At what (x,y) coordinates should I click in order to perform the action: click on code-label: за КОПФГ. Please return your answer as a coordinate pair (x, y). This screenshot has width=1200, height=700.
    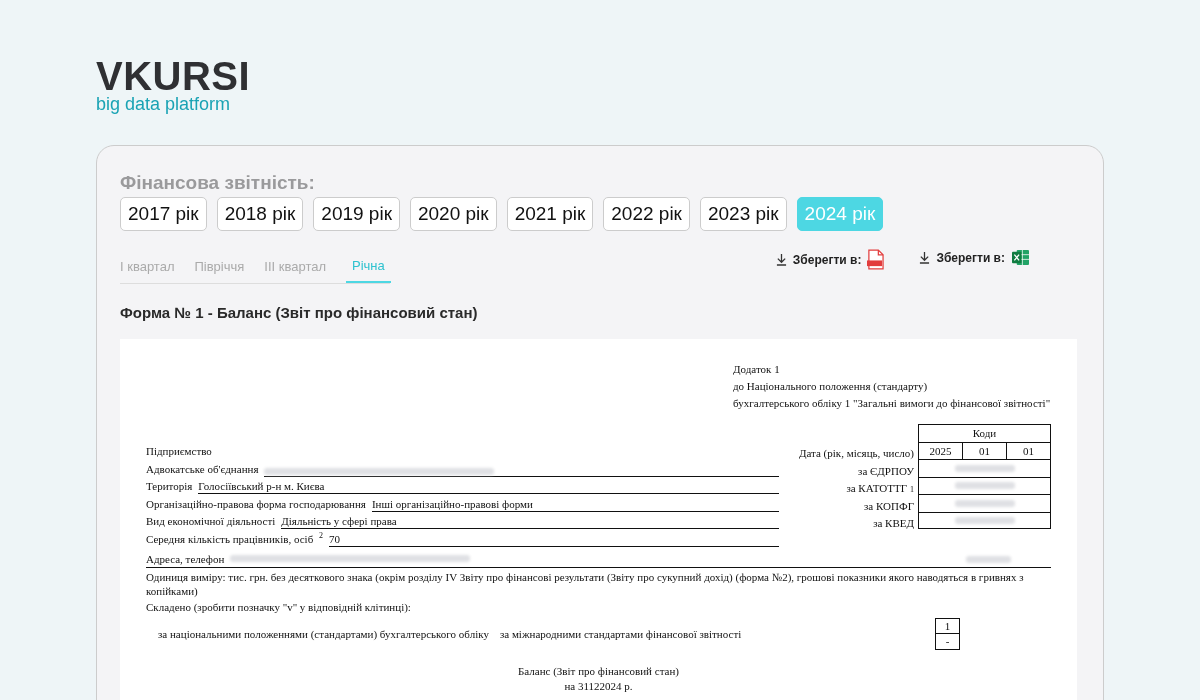
    Looking at the image, I should click on (889, 505).